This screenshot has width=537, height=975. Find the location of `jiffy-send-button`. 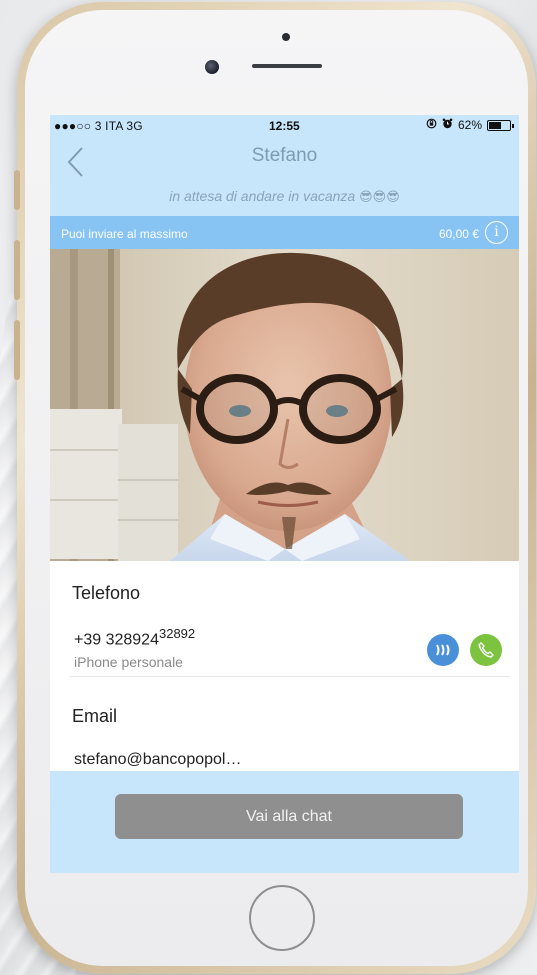

jiffy-send-button is located at coordinates (443, 650).